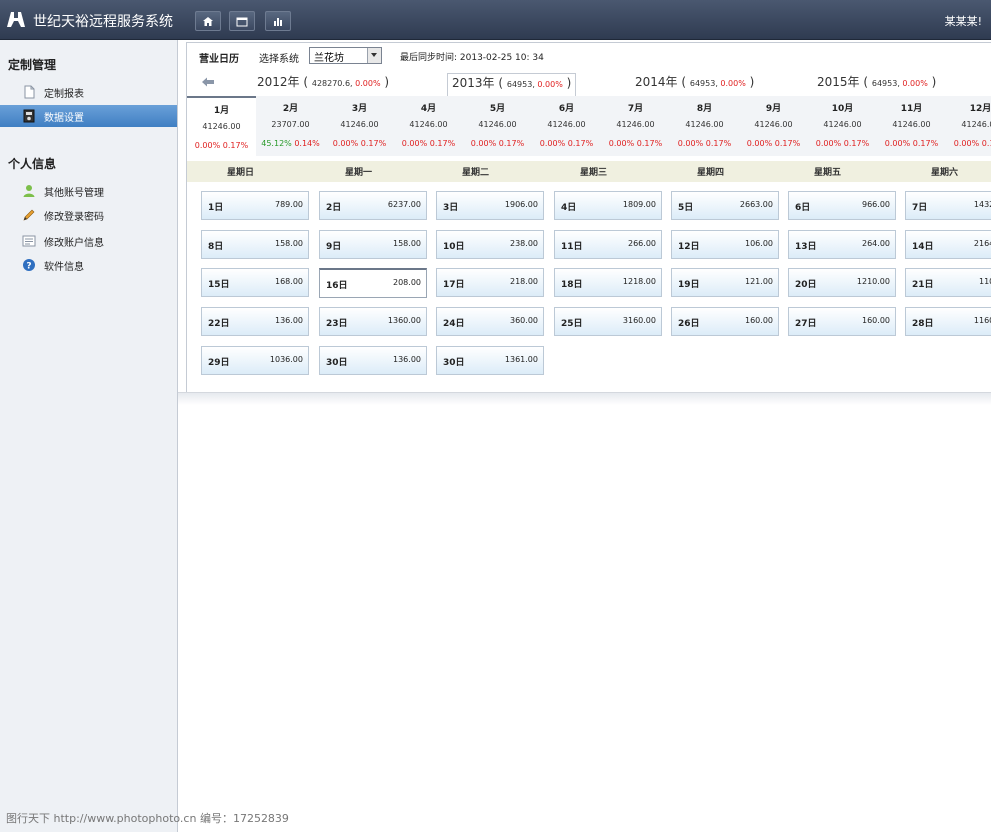  I want to click on month-tab-8: 8月 41246.00 0.00% 0.17%, so click(704, 126).